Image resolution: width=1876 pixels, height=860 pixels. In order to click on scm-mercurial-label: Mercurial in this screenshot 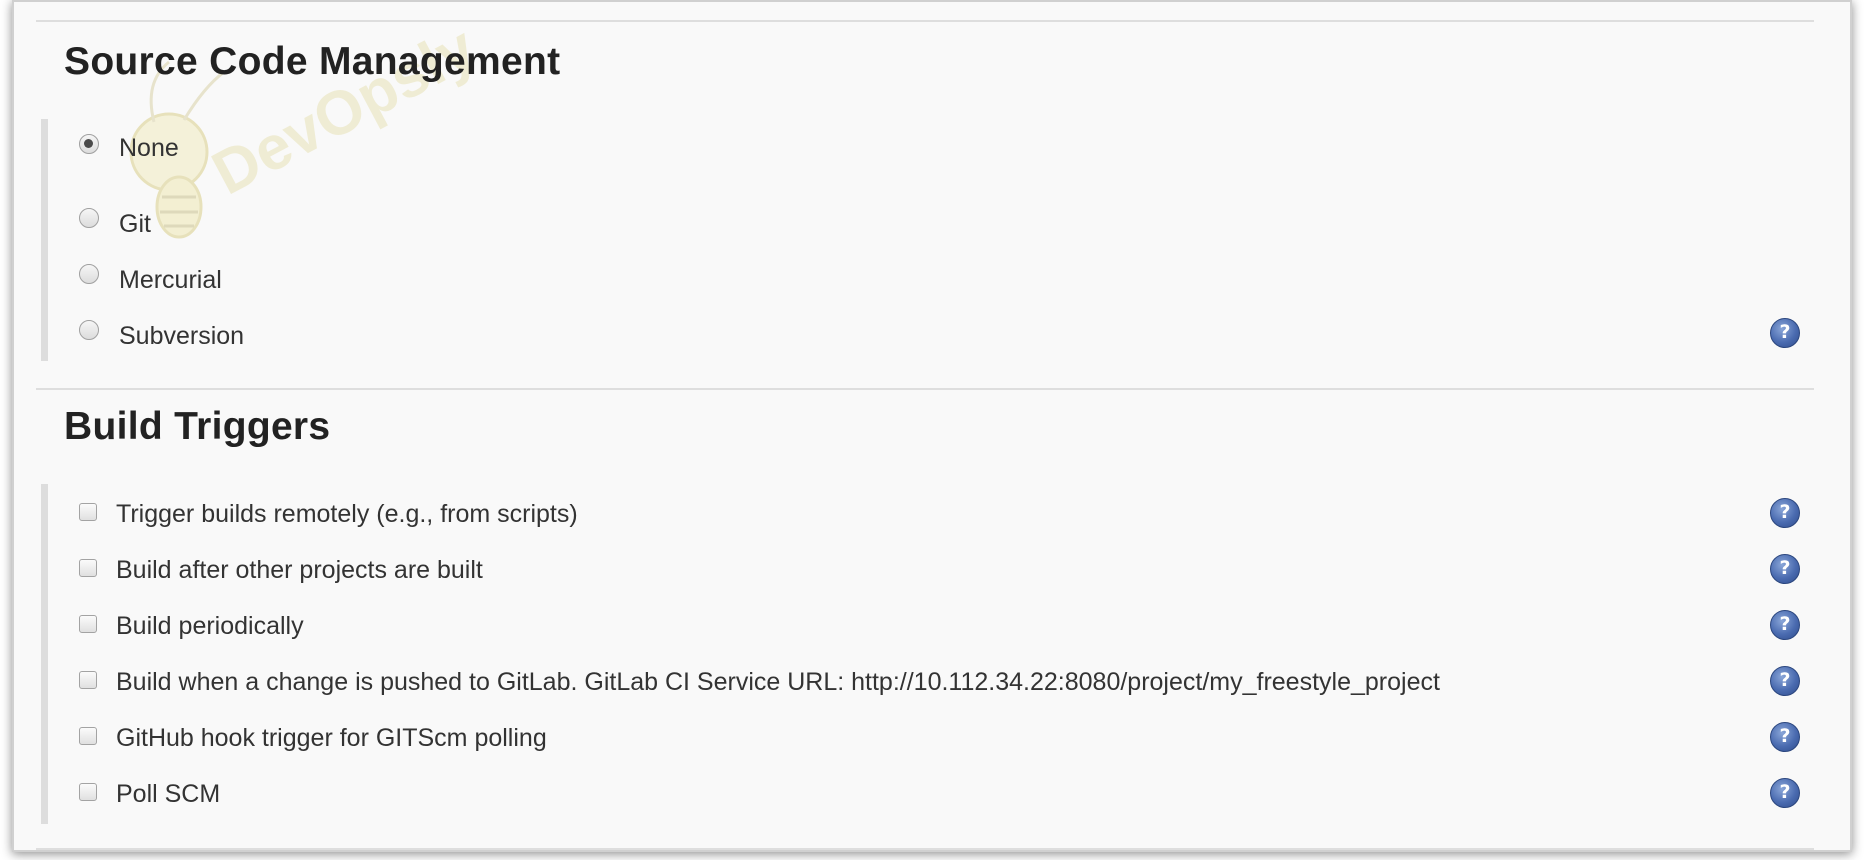, I will do `click(170, 280)`.